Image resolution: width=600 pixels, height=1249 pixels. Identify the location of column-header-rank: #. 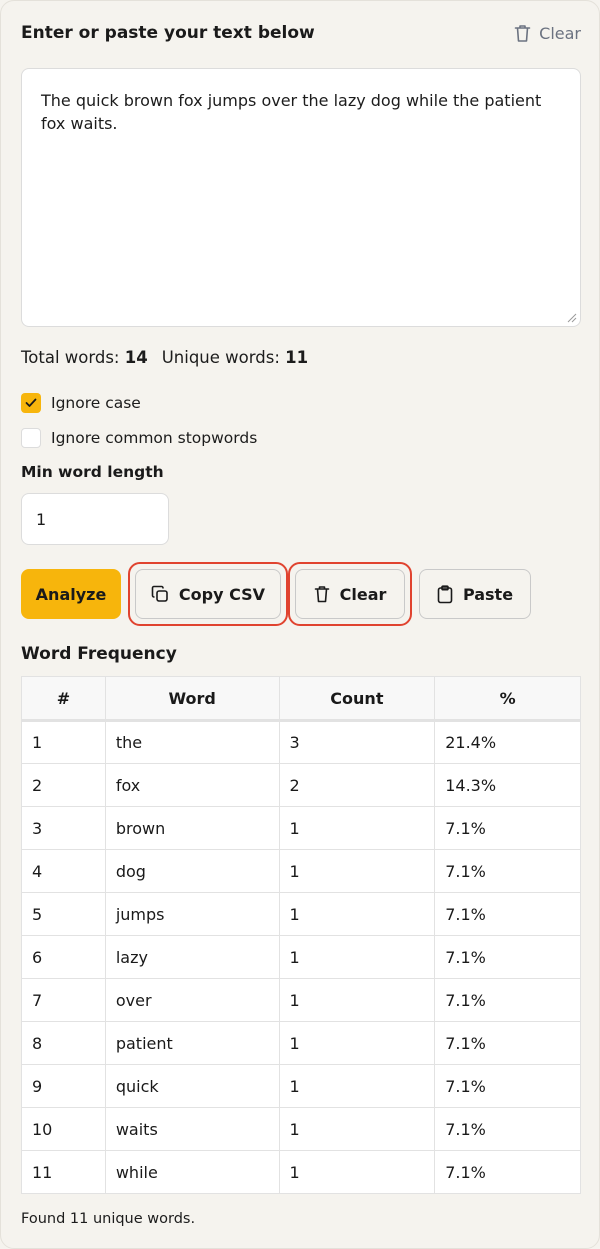
(63, 699).